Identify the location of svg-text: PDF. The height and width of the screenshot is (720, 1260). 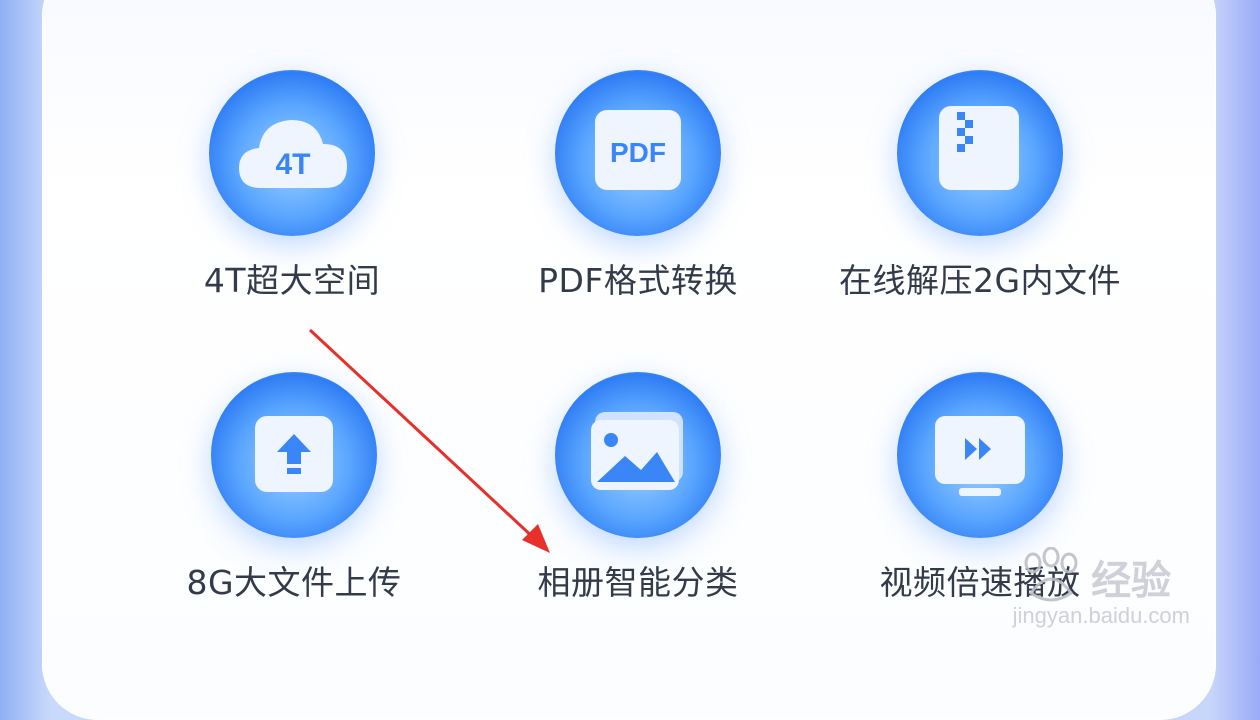
(638, 152).